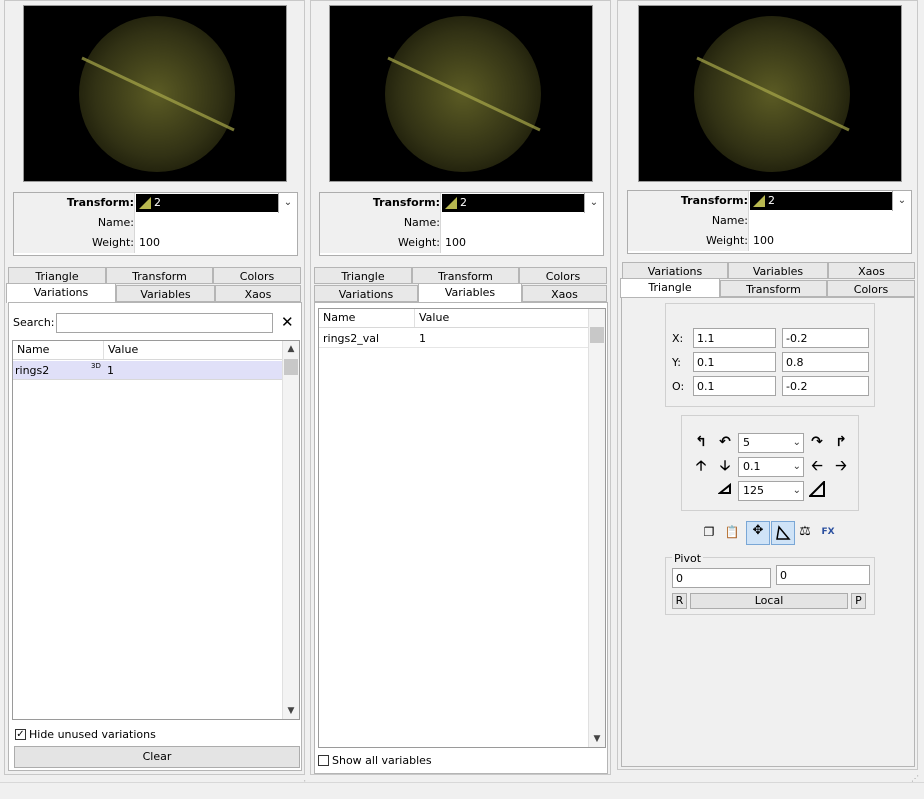 This screenshot has height=799, width=924. I want to click on transform-controls-group: ↰ ↶ 5 ⌄ ↷ ↱ 🡡 🡣 0.1 ⌄ 🡠 🡢 125 ⌄, so click(770, 463).